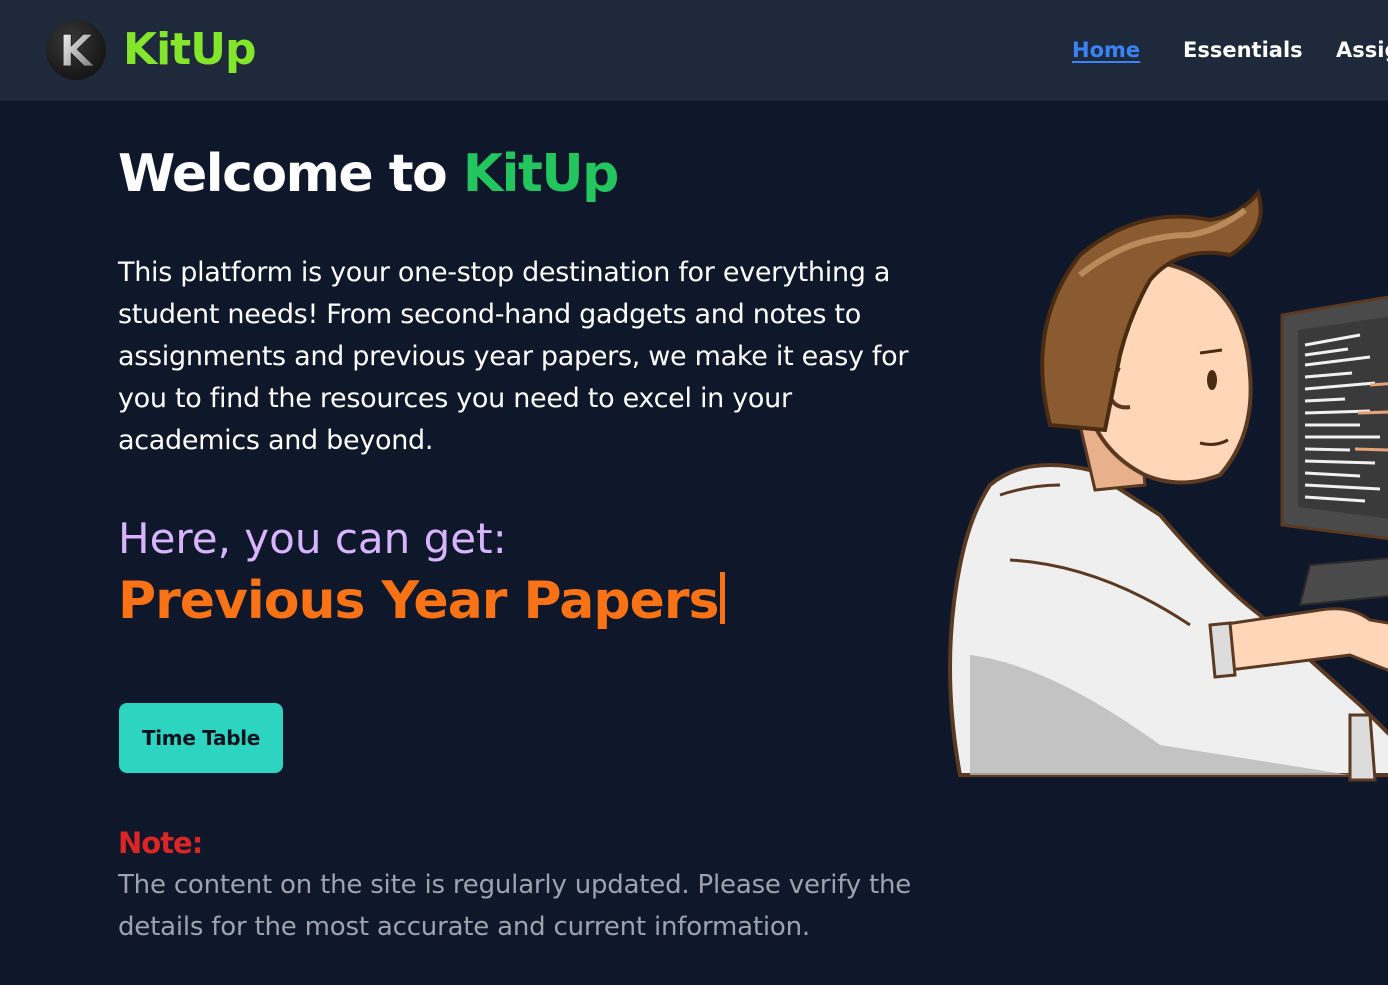 This screenshot has height=985, width=1388. What do you see at coordinates (540, 174) in the screenshot?
I see `title-accent: KitUp` at bounding box center [540, 174].